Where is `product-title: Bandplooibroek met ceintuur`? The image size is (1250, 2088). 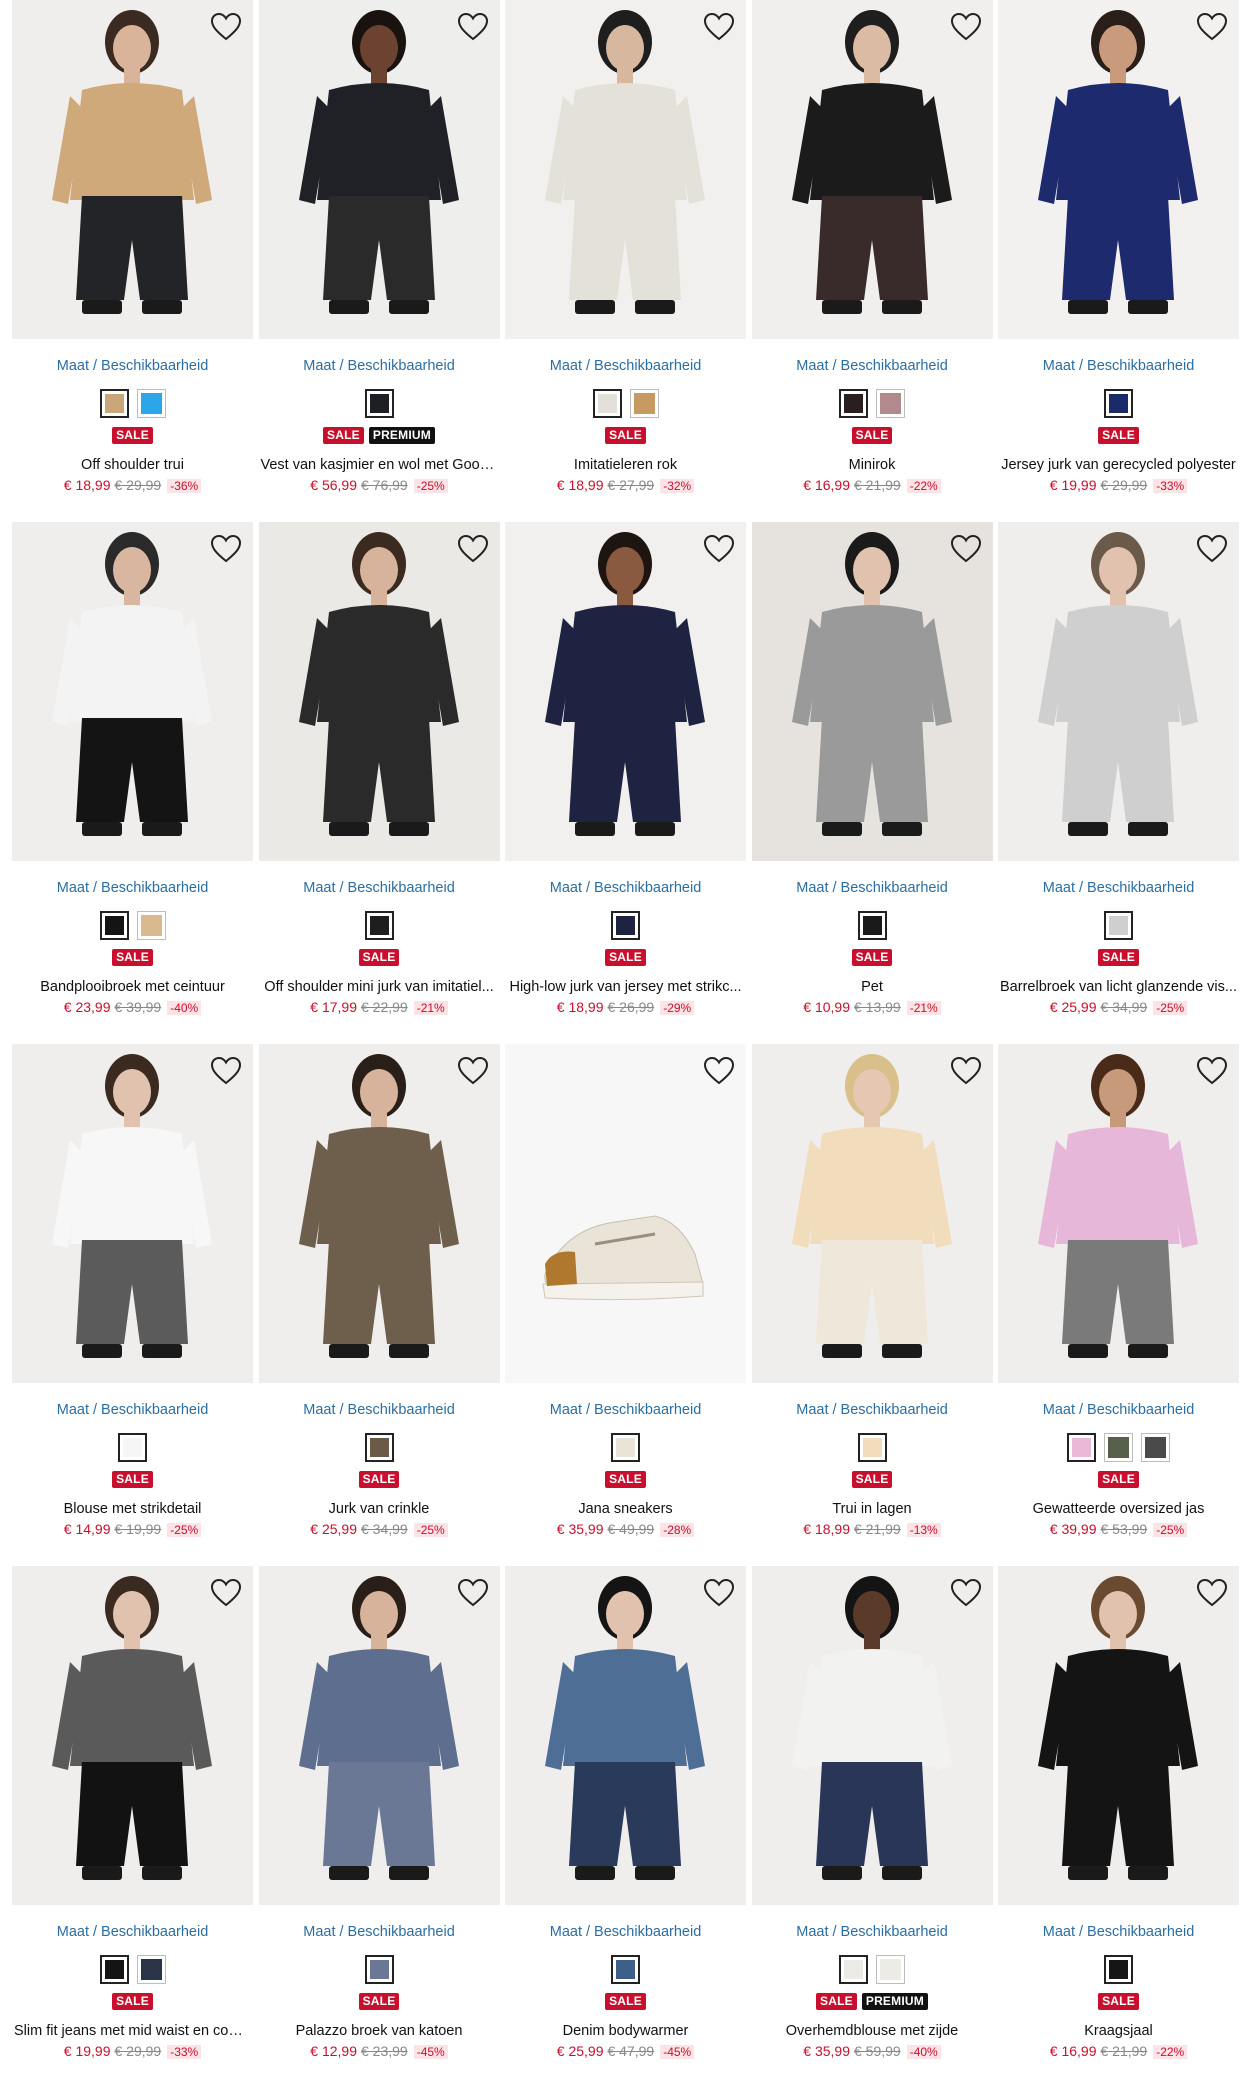
product-title: Bandplooibroek met ceintuur is located at coordinates (132, 987).